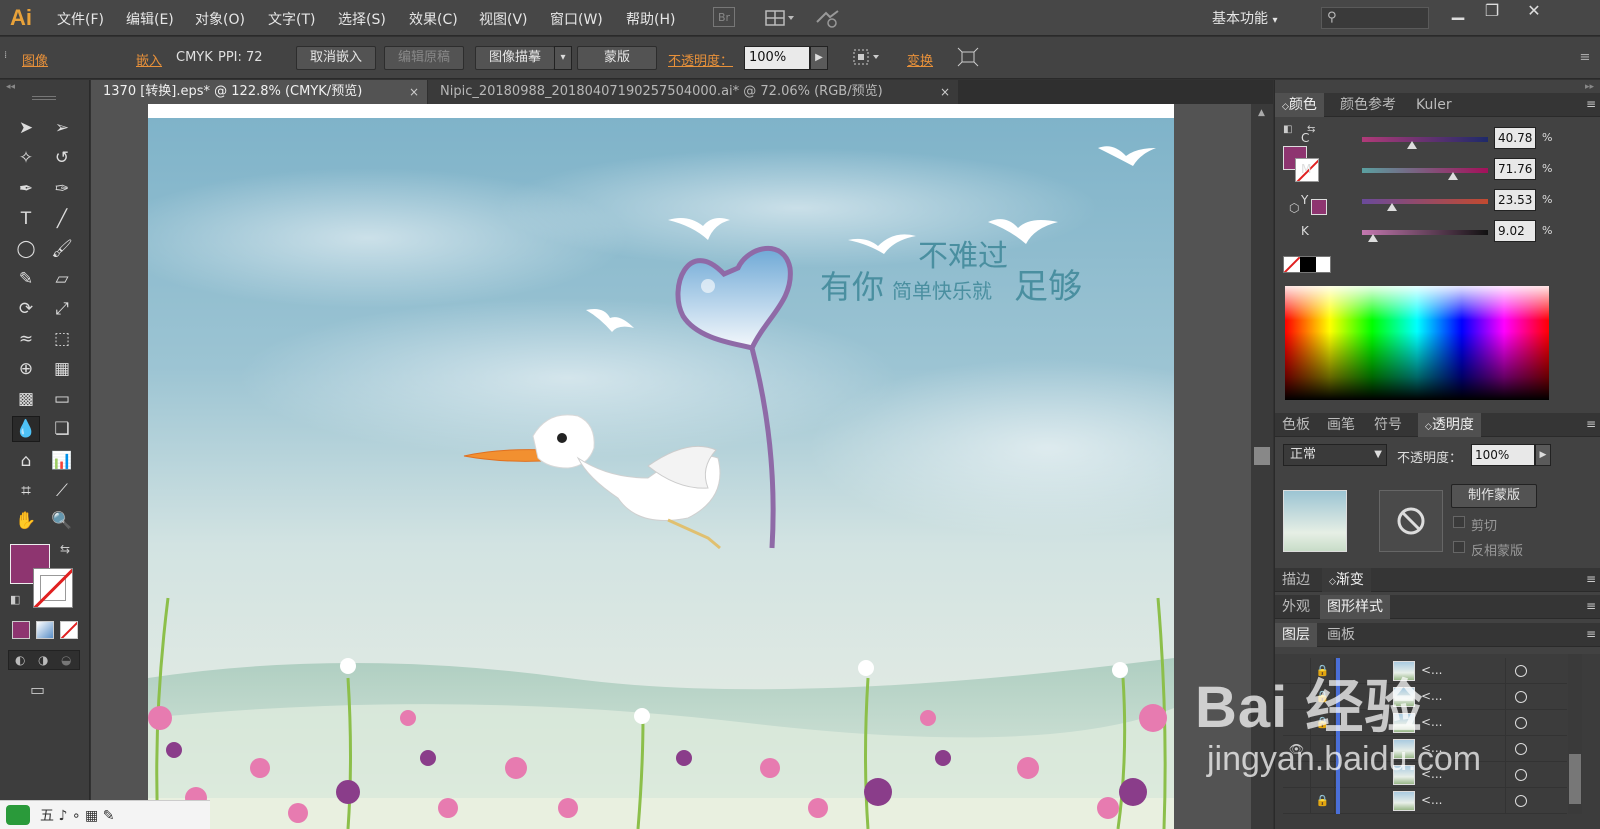  I want to click on trace-preset-dropdown: ▾, so click(563, 58).